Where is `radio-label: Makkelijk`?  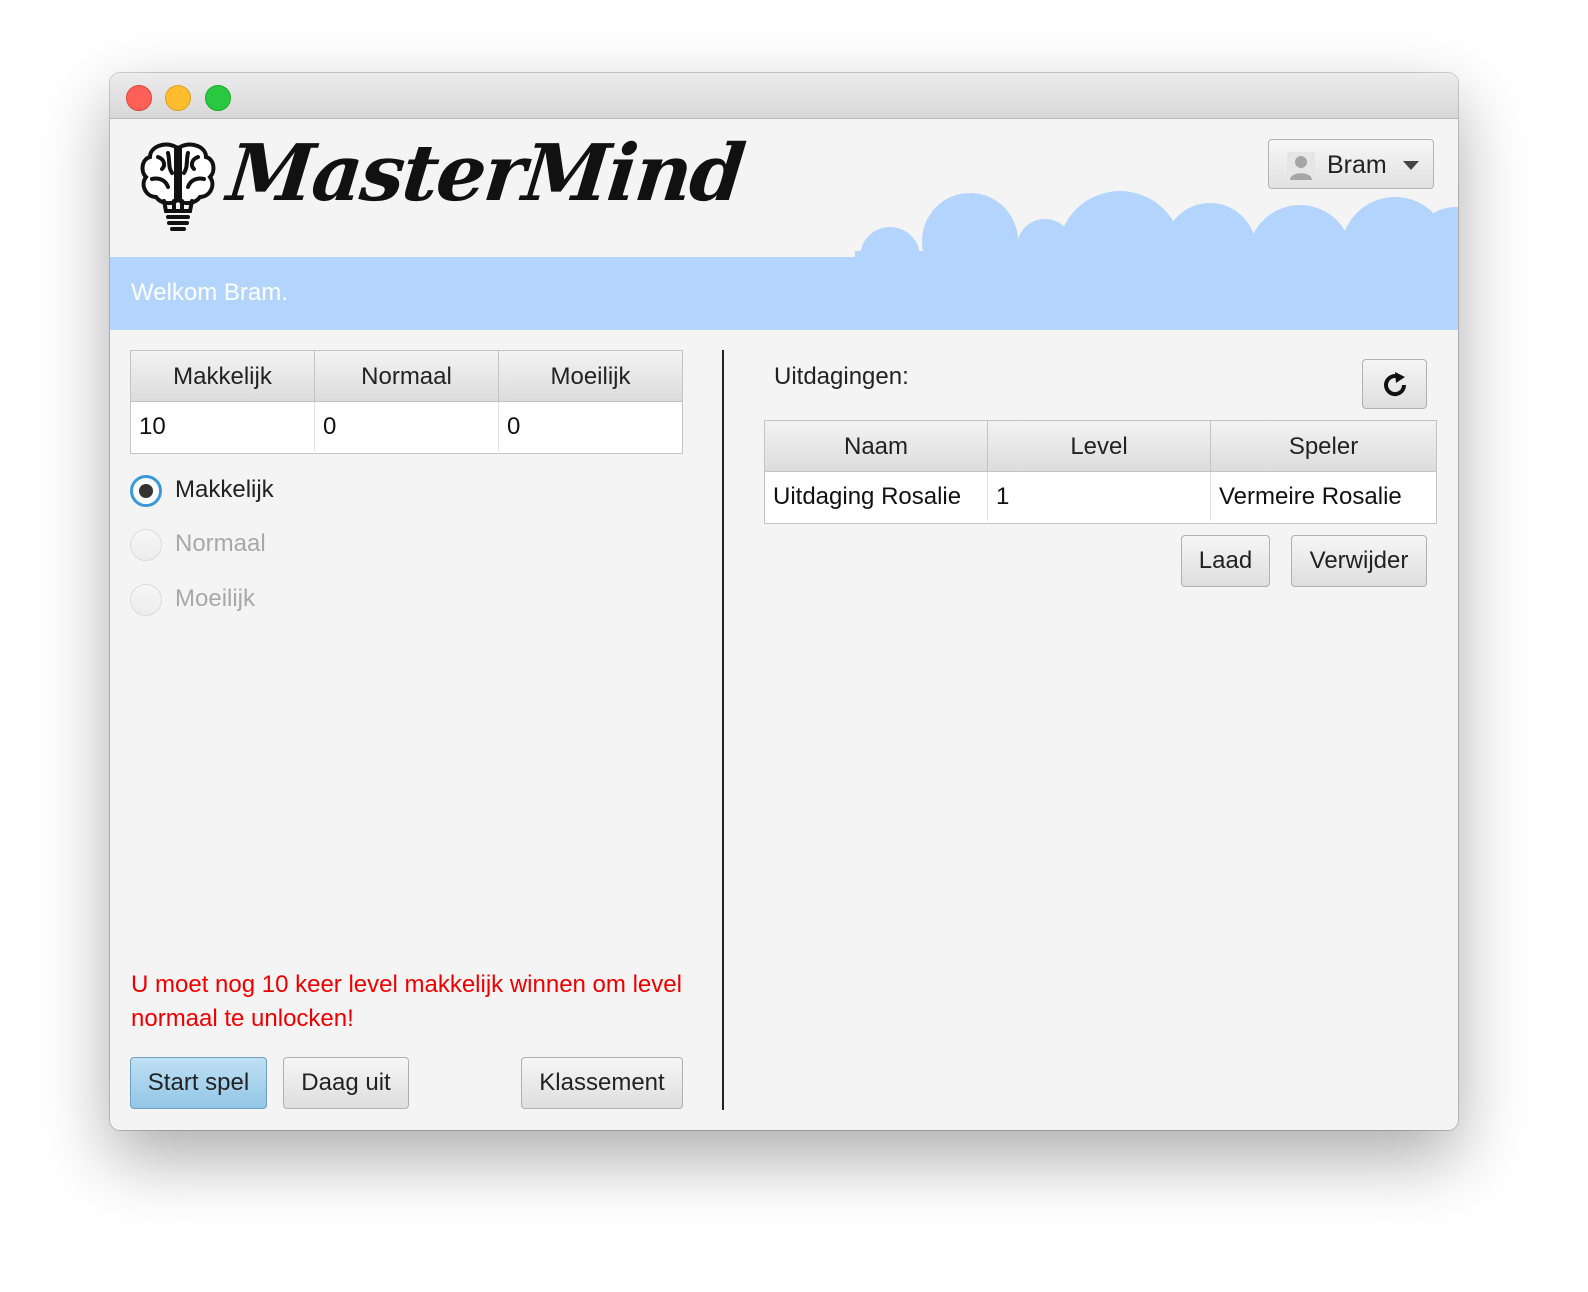
radio-label: Makkelijk is located at coordinates (224, 489).